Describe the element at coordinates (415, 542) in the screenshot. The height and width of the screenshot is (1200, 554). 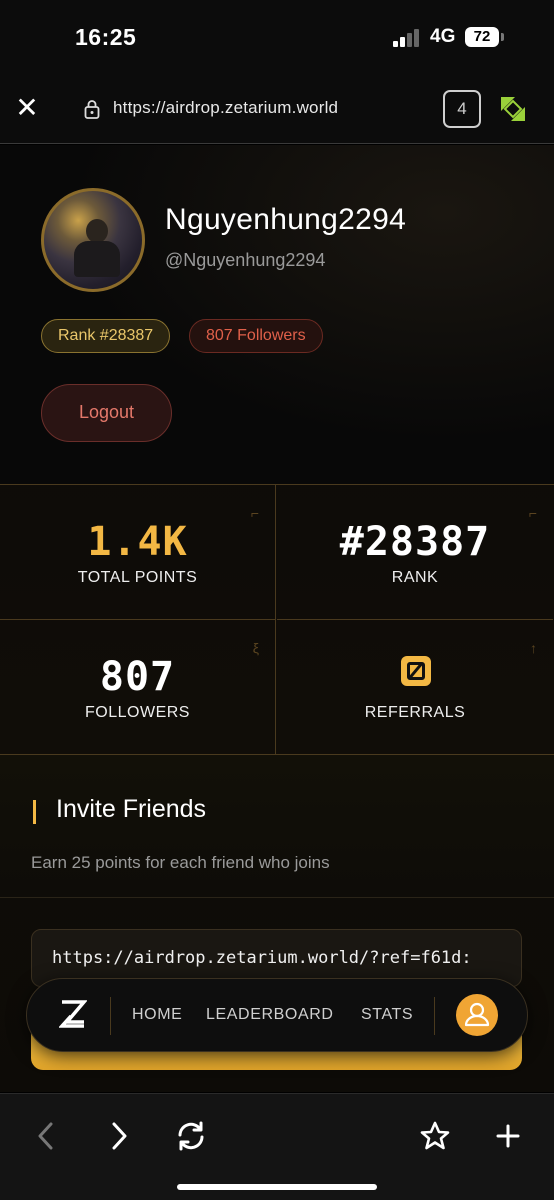
I see `stat-value: #28387` at that location.